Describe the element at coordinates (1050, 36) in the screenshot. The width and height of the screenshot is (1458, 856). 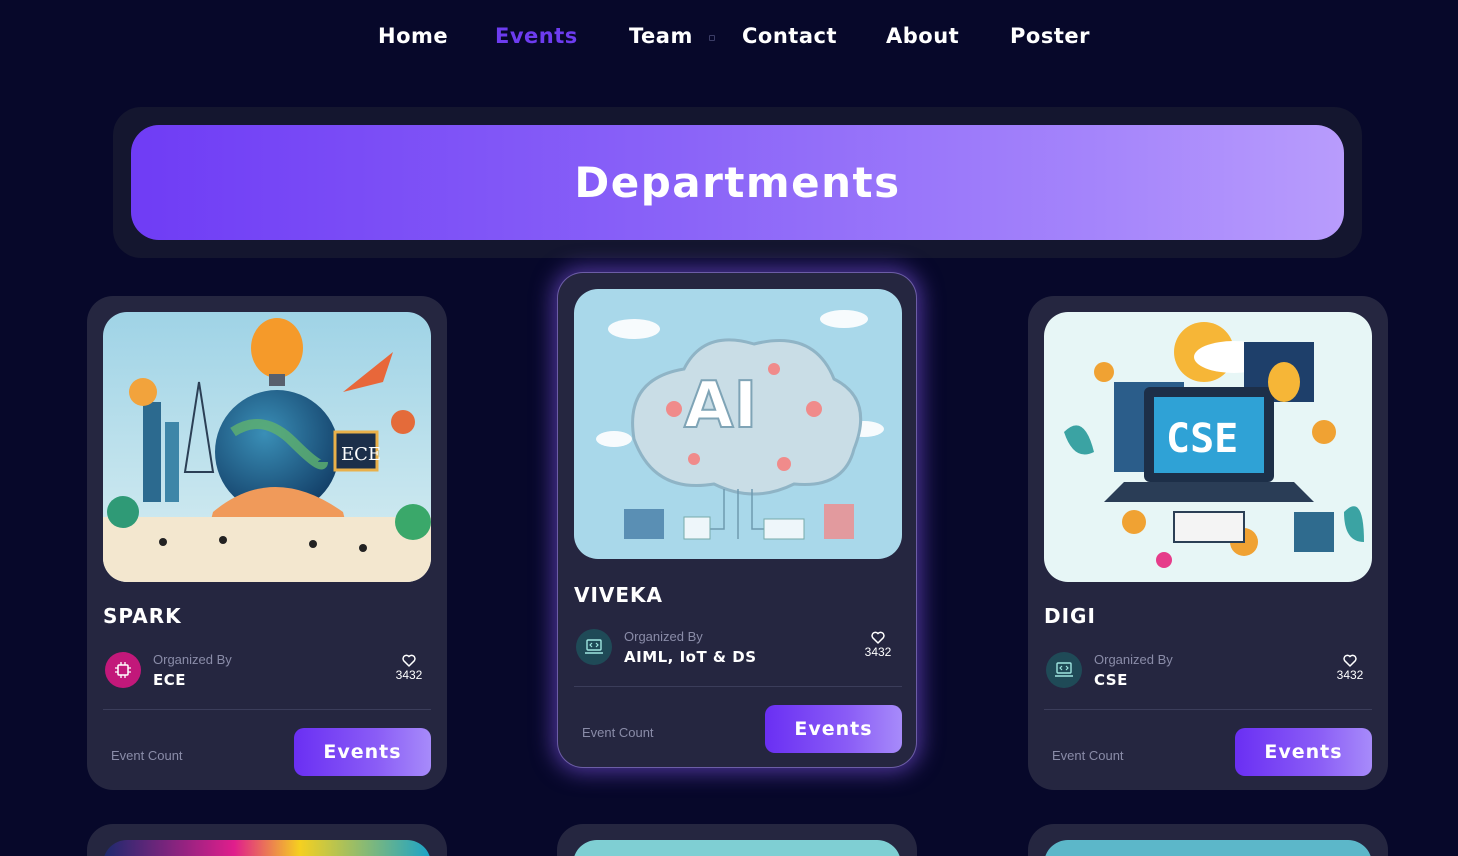
I see `nav-poster: Poster` at that location.